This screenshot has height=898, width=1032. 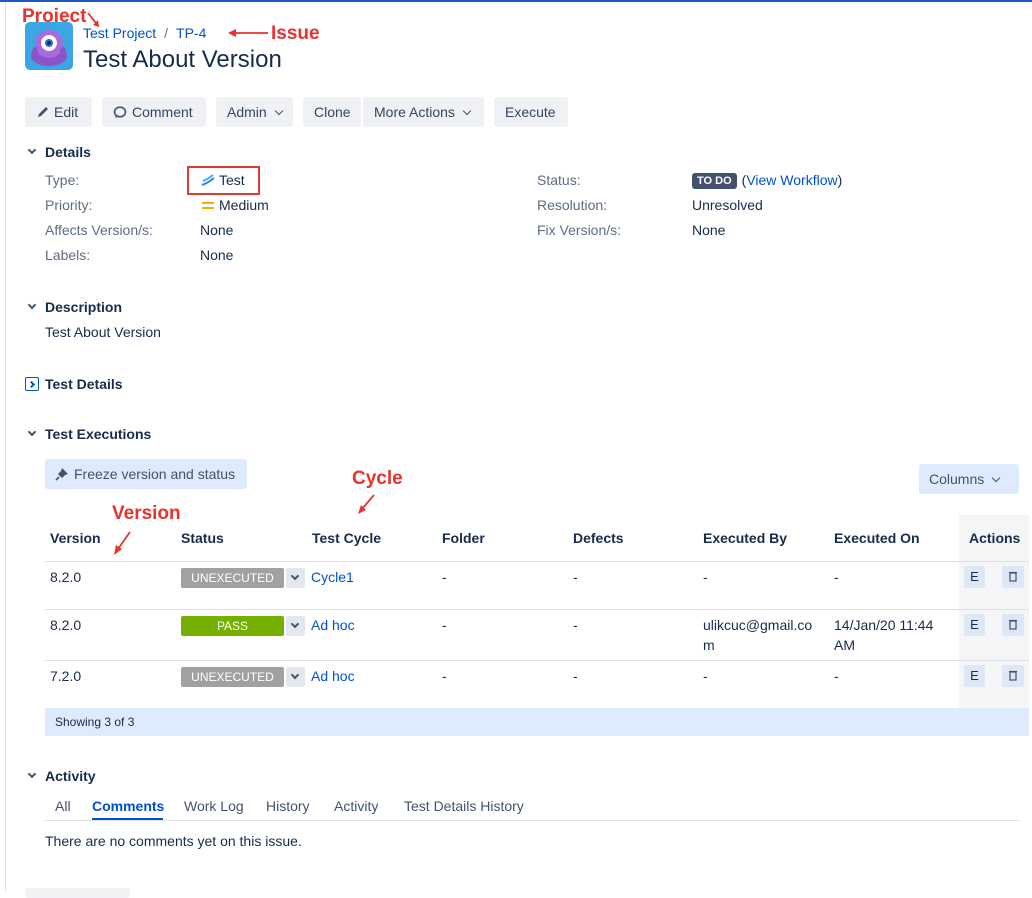 I want to click on test-executions-section-toggle: Test Executions, so click(x=88, y=434).